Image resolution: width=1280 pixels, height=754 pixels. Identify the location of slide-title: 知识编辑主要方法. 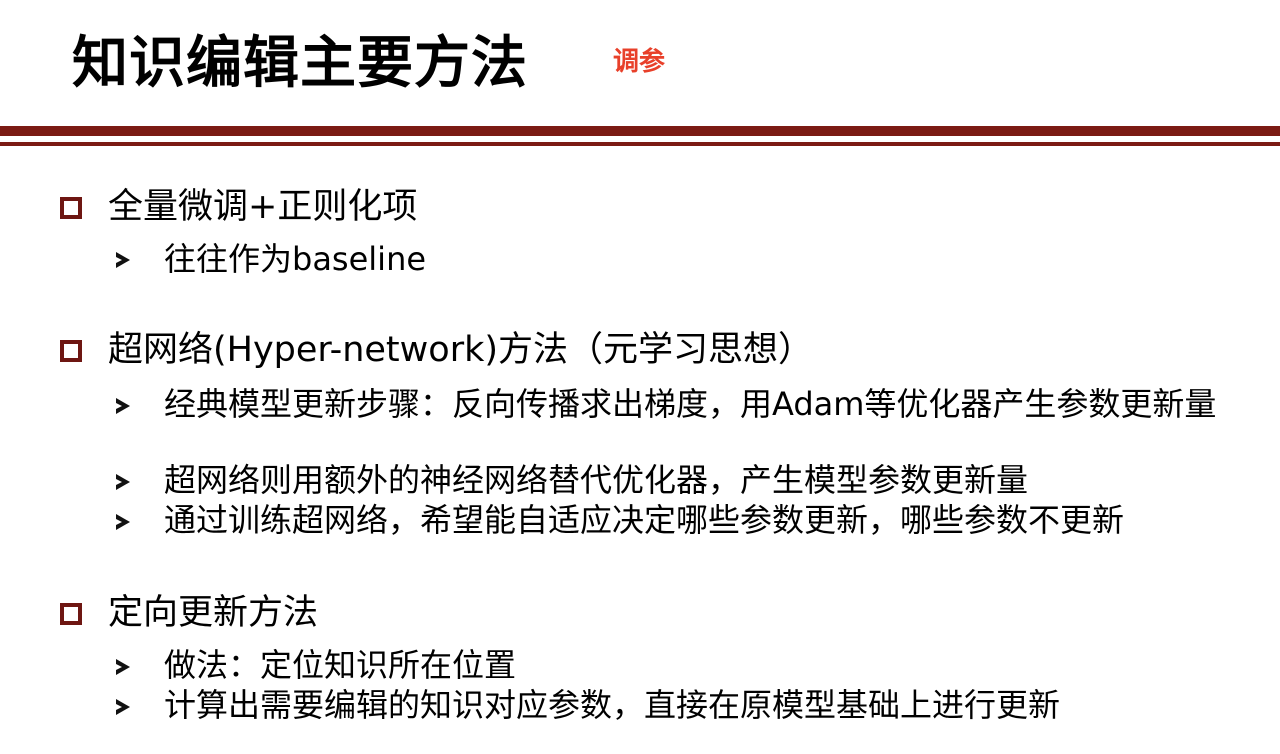
(300, 63).